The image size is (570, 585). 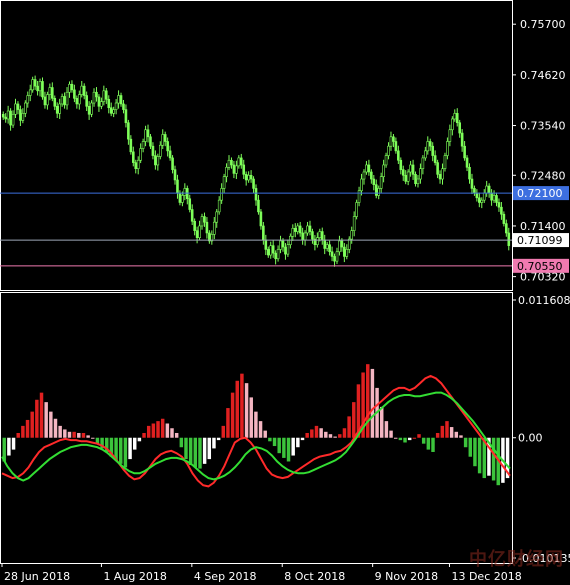 What do you see at coordinates (543, 126) in the screenshot?
I see `price-tick-label: 0.73540` at bounding box center [543, 126].